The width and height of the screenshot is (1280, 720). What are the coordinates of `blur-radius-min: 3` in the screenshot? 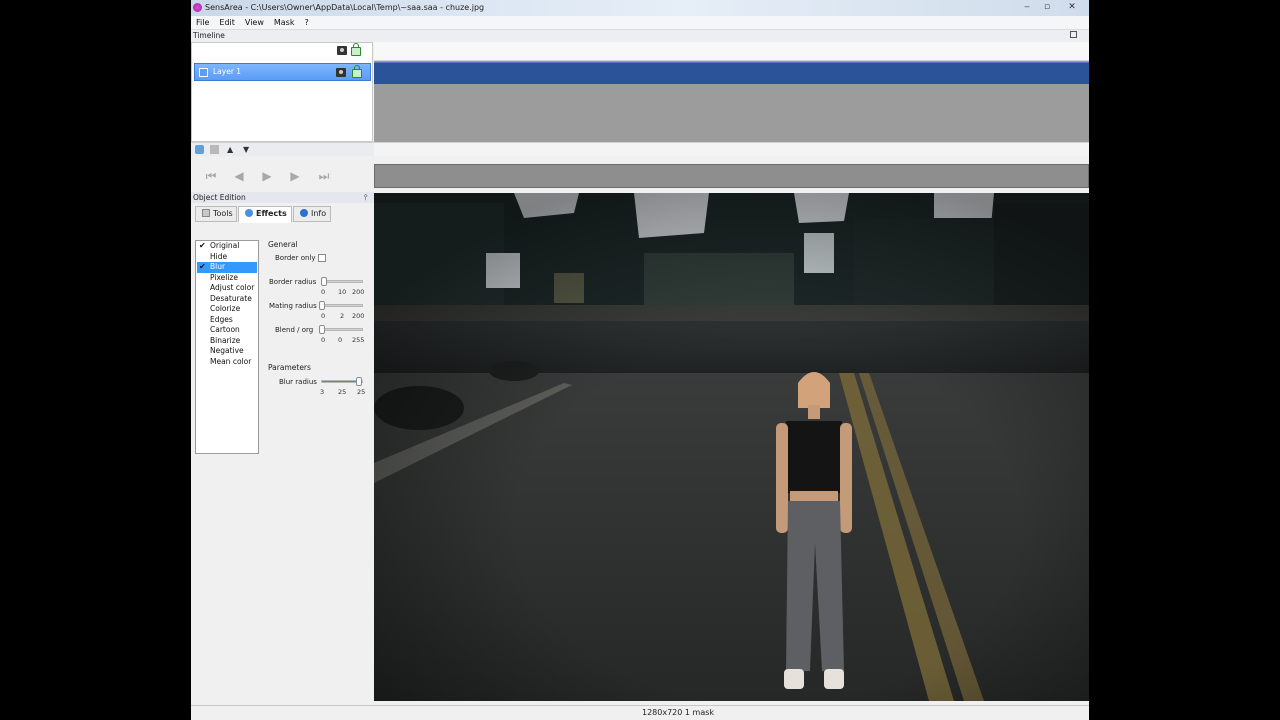 It's located at (322, 392).